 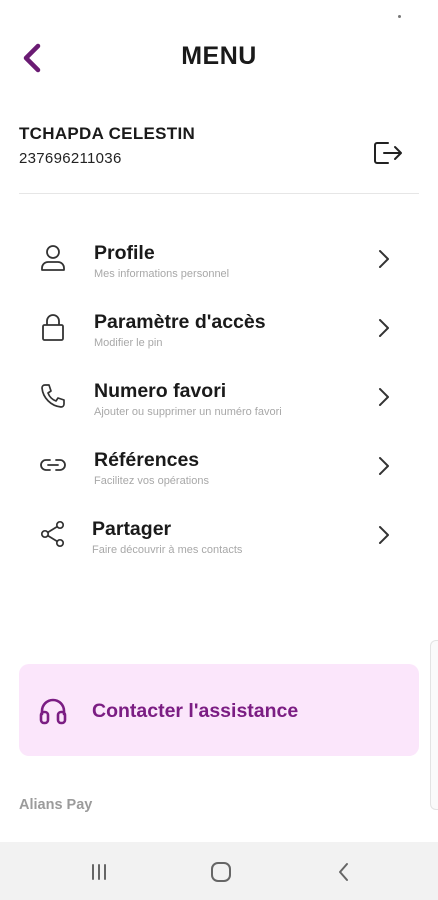 I want to click on user-name: TCHAPDA CELESTIN, so click(x=107, y=133).